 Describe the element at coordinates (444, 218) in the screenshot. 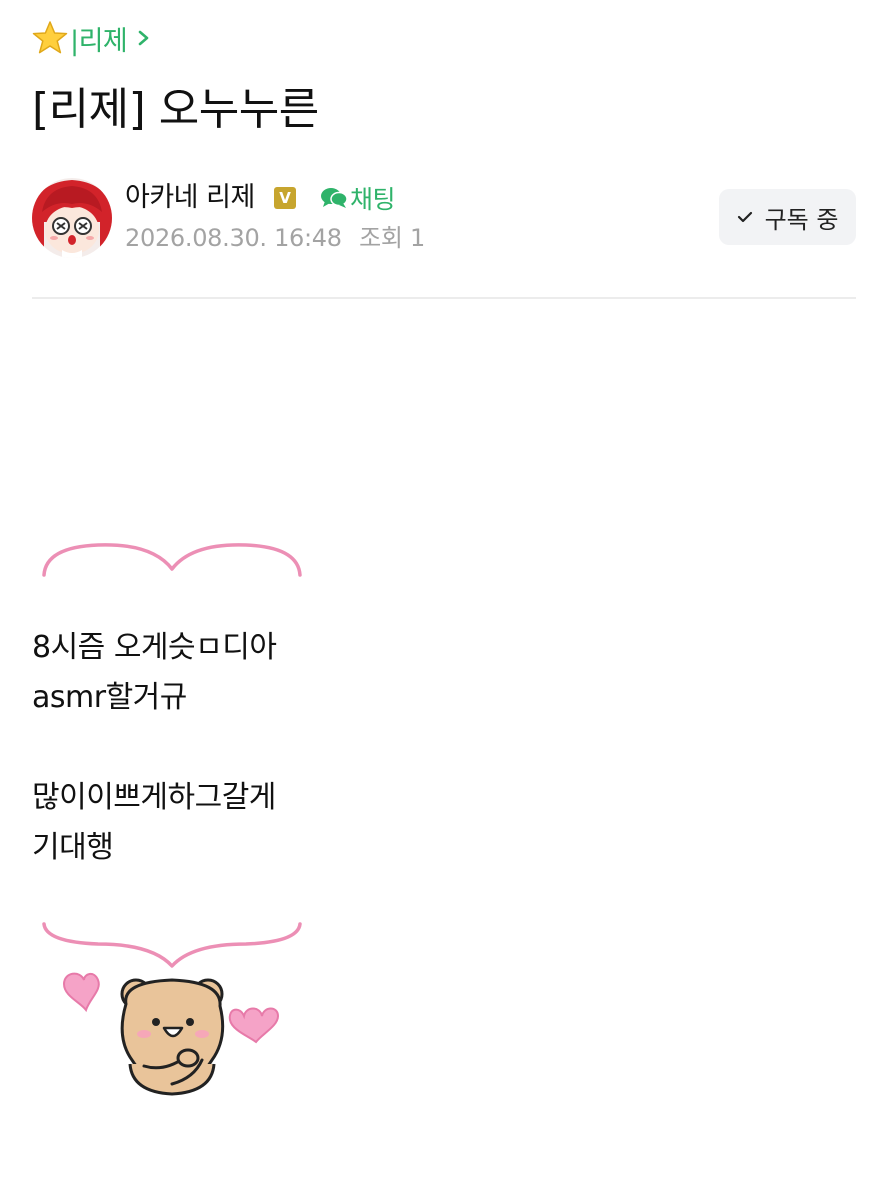

I see `author-row: 아카네 리제 V 채팅 2026.08.30. 16:48 조회 1 구독 중` at that location.